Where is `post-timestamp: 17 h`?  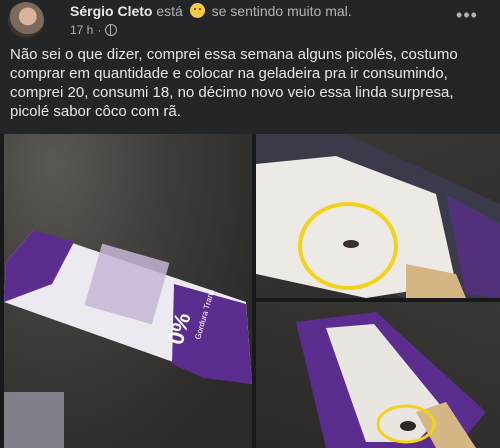
post-timestamp: 17 h is located at coordinates (81, 30).